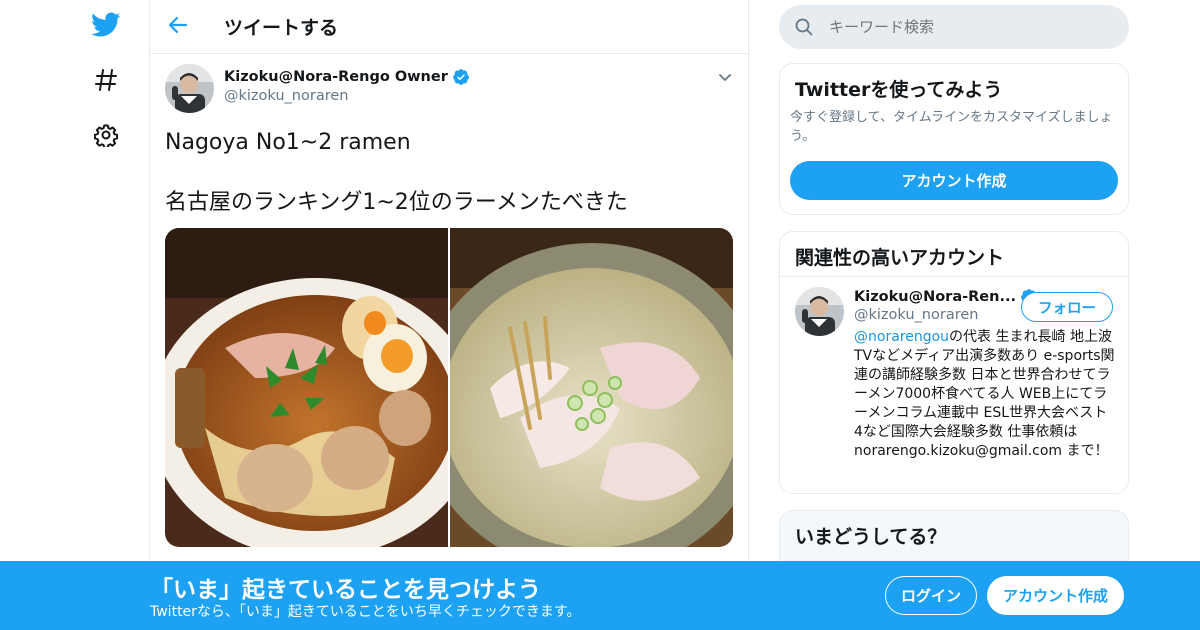  I want to click on twitter-bird-icon, so click(106, 27).